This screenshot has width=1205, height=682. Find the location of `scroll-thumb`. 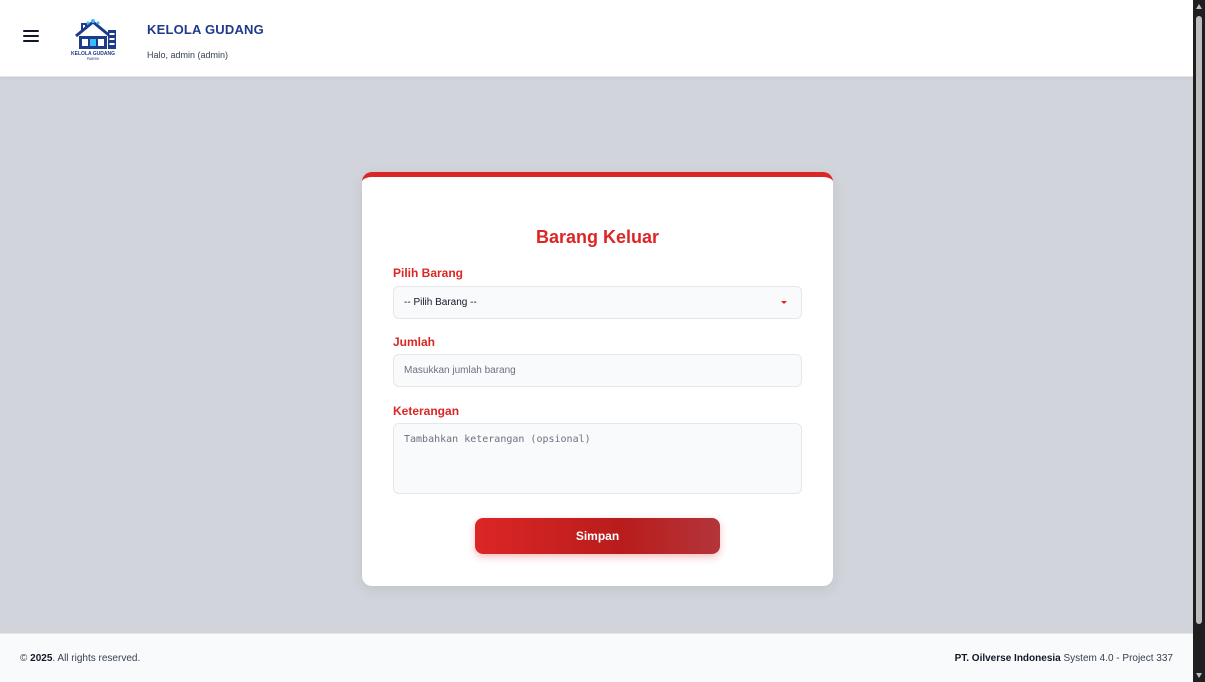

scroll-thumb is located at coordinates (1199, 320).